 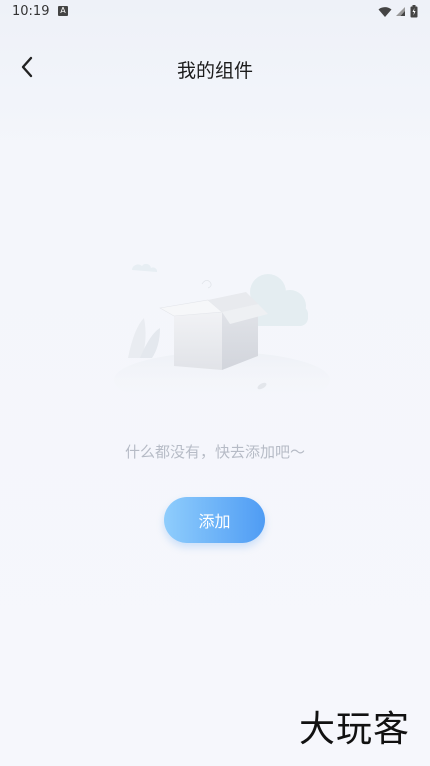 I want to click on empty-message: 什么都没有，快去添加吧～, so click(x=214, y=452).